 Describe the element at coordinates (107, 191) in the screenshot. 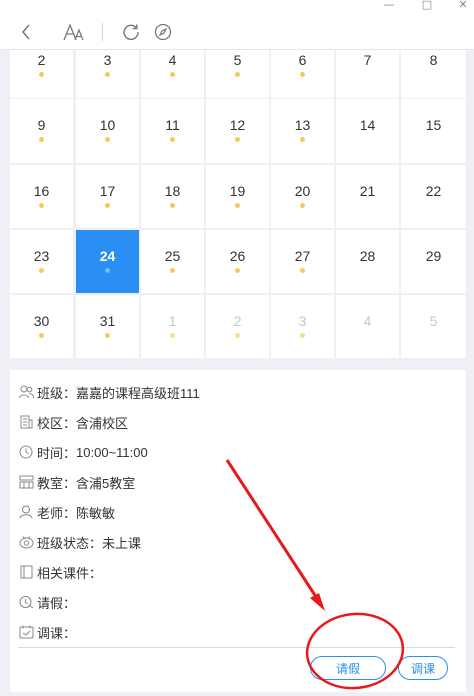

I see `day-number: 17` at that location.